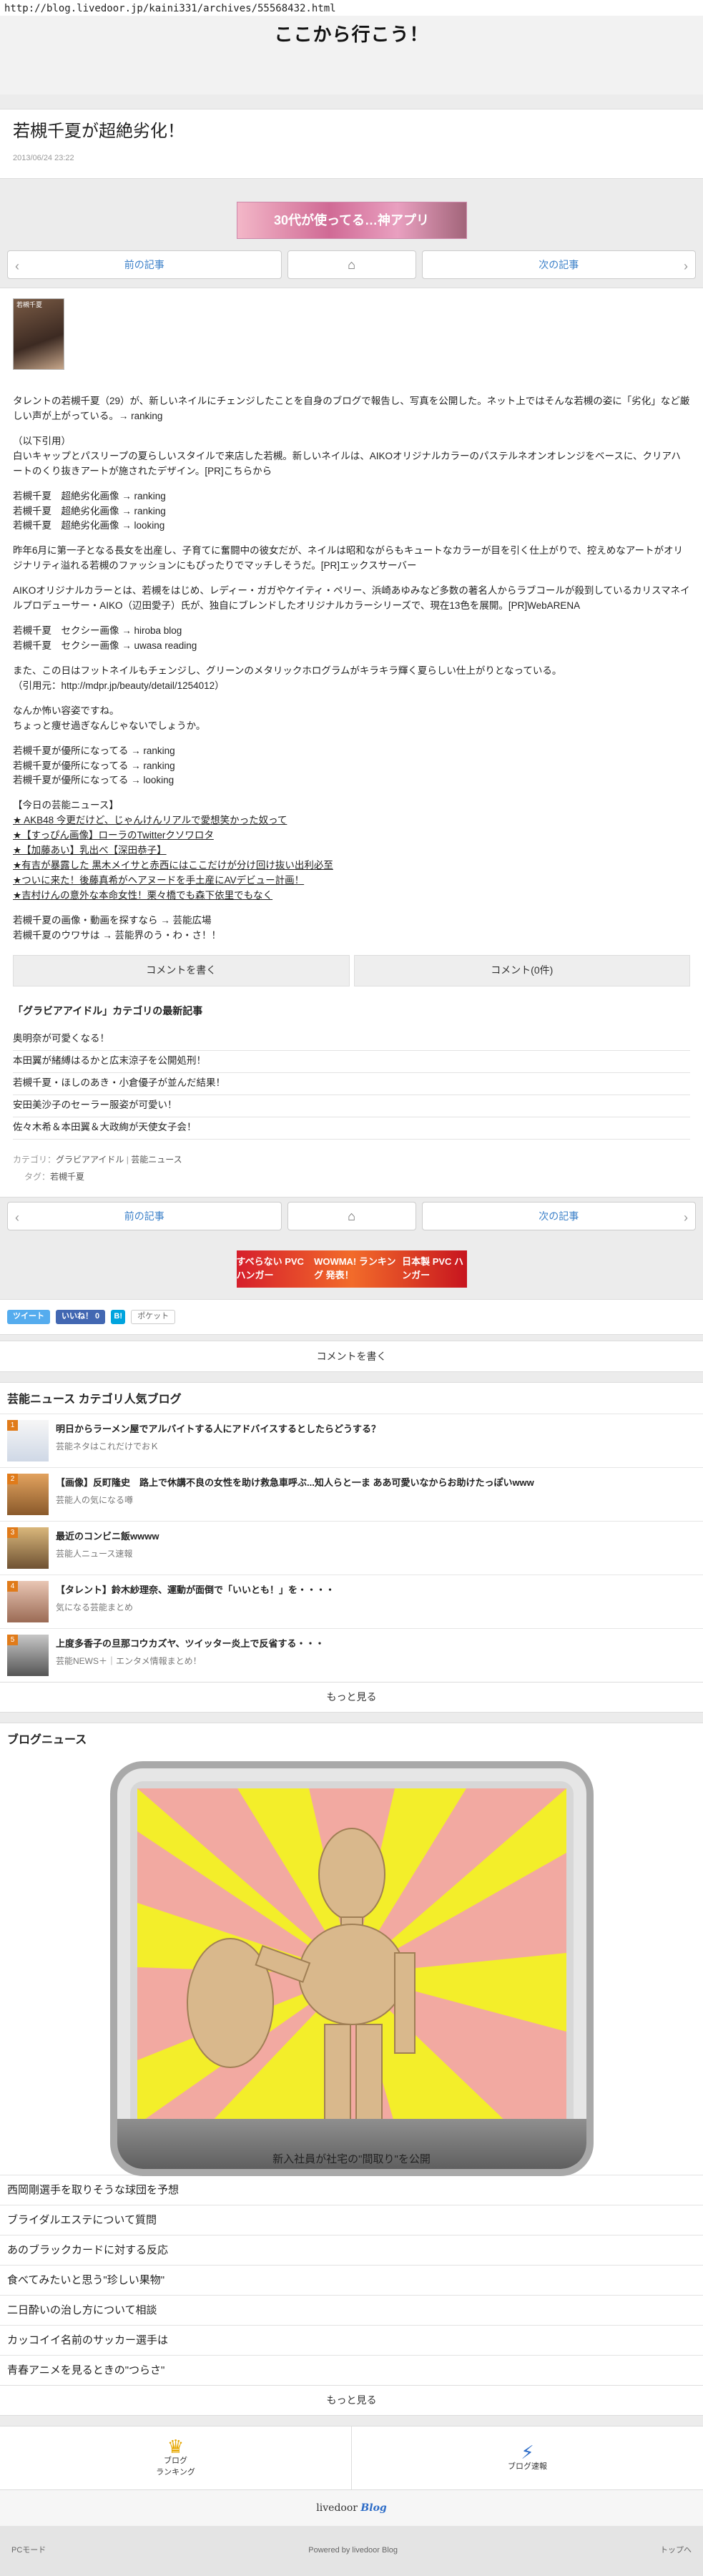  What do you see at coordinates (352, 1697) in the screenshot?
I see `popular-more-button: もっと見る` at bounding box center [352, 1697].